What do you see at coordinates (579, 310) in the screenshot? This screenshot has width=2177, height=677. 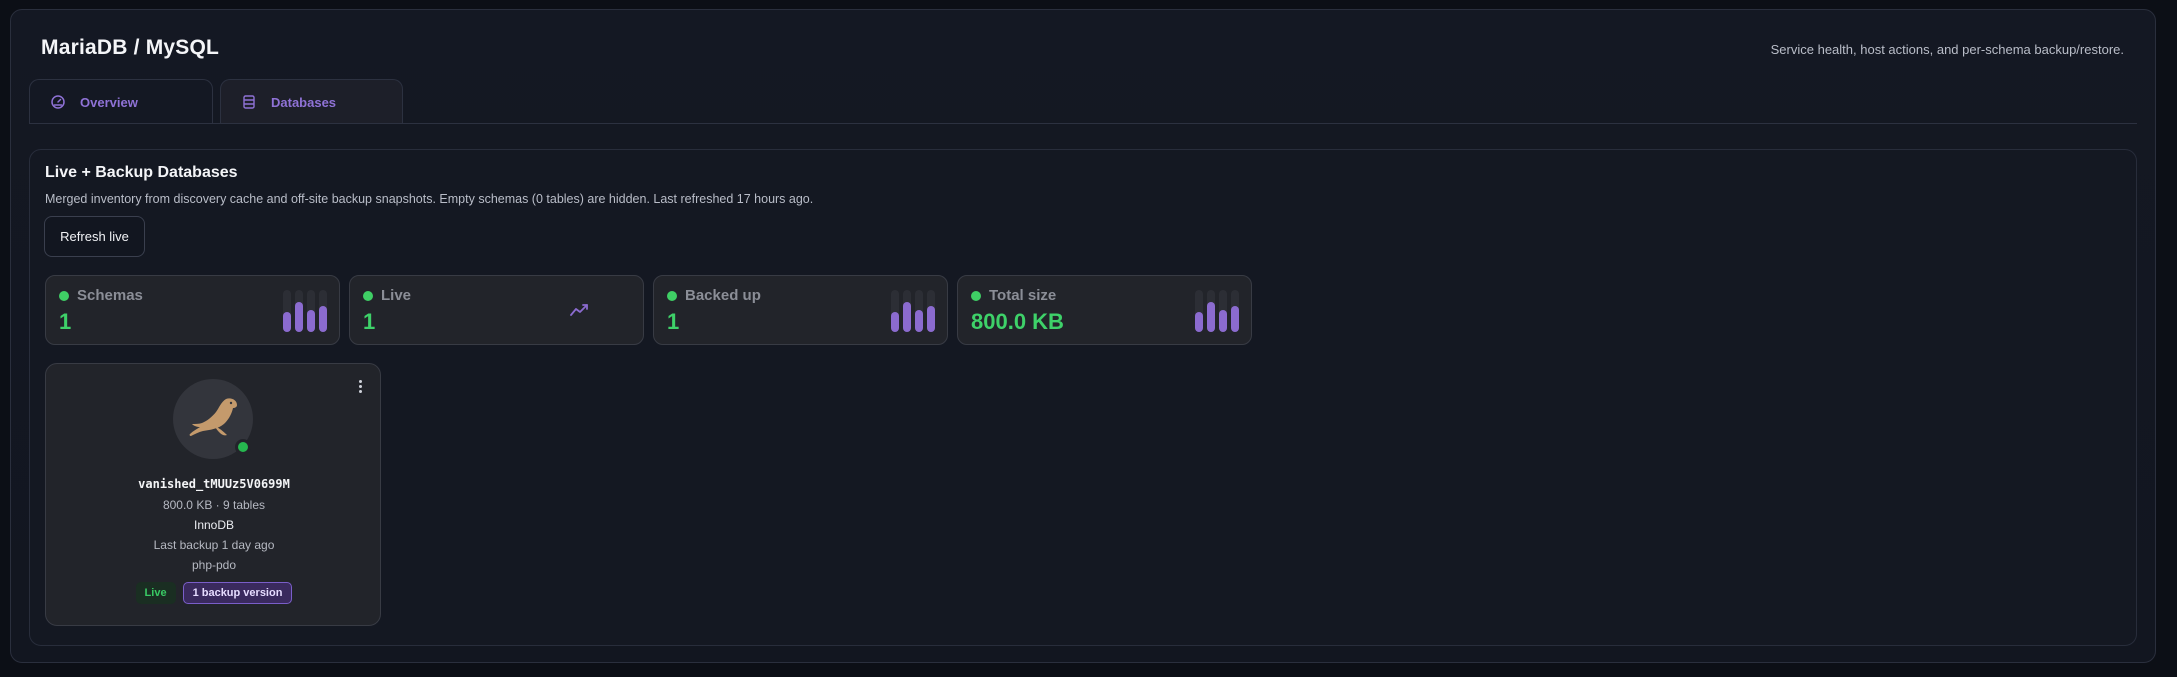 I see `trend-icon` at bounding box center [579, 310].